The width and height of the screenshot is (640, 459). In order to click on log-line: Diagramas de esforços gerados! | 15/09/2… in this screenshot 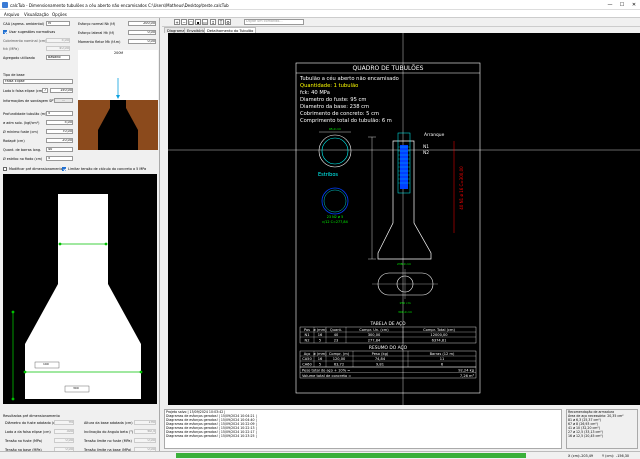, I will do `click(211, 436)`.